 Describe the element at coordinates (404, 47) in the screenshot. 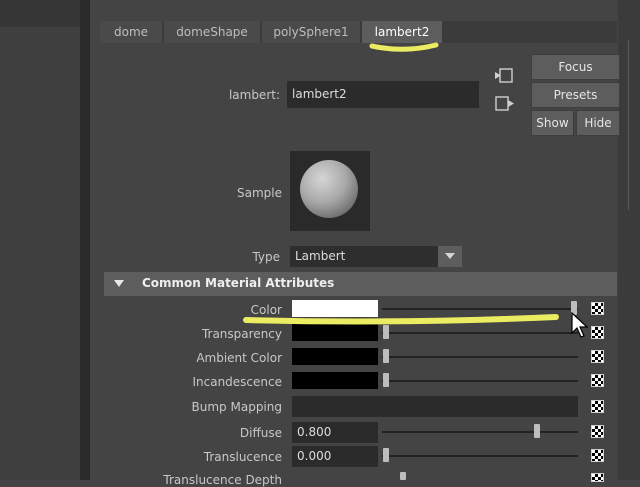

I see `highlight-tab-stroke` at that location.